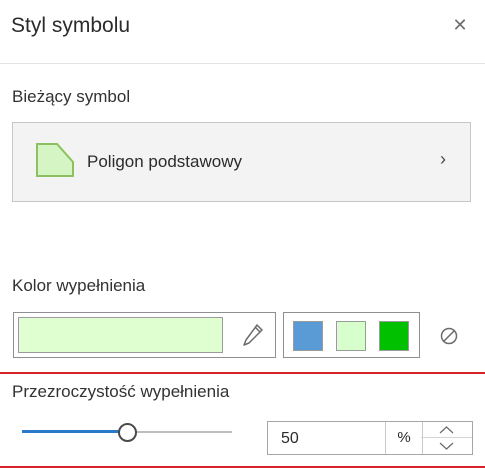 The height and width of the screenshot is (468, 485). I want to click on close-icon: ✕, so click(460, 25).